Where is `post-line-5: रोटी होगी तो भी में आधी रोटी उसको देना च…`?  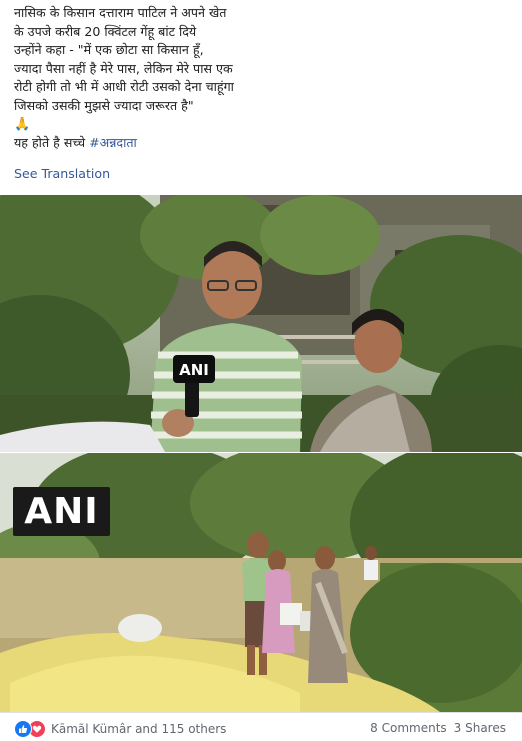
post-line-5: रोटी होगी तो भी में आधी रोटी उसको देना च… is located at coordinates (124, 87).